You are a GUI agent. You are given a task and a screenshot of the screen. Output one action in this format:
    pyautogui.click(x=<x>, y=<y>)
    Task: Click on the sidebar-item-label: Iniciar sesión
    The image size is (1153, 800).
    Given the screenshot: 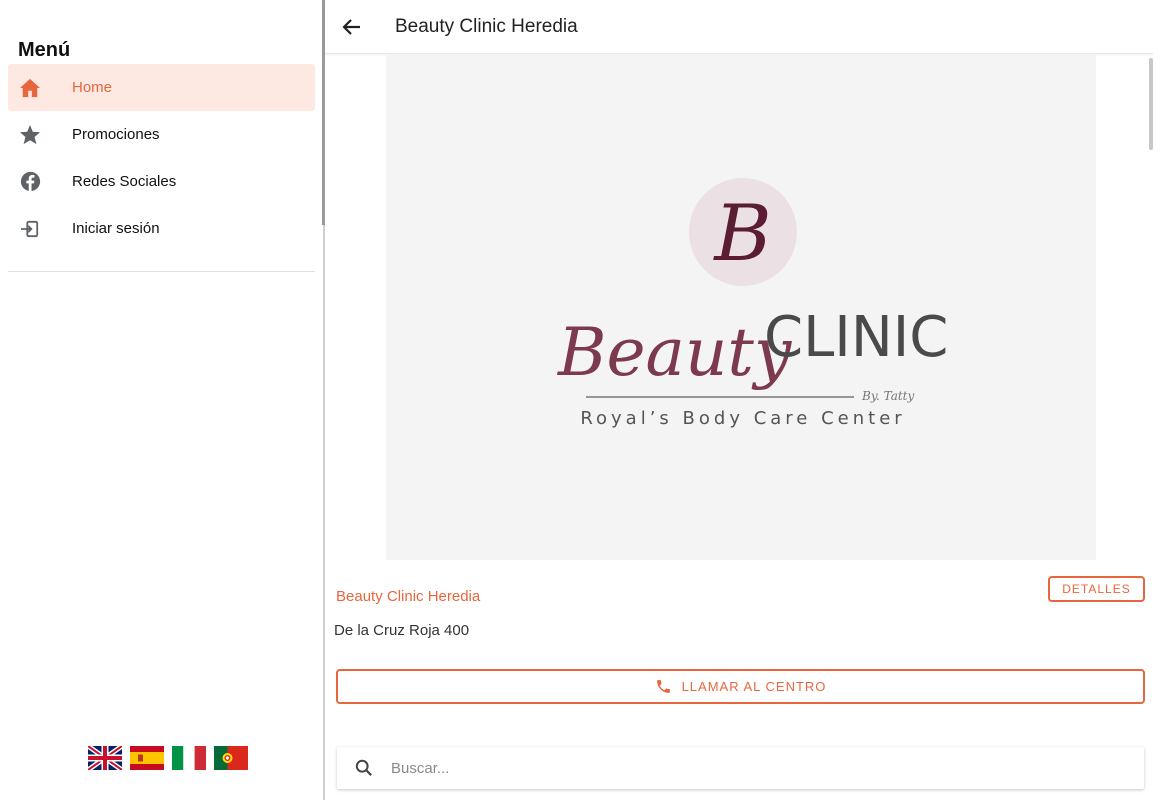 What is the action you would take?
    pyautogui.click(x=116, y=228)
    